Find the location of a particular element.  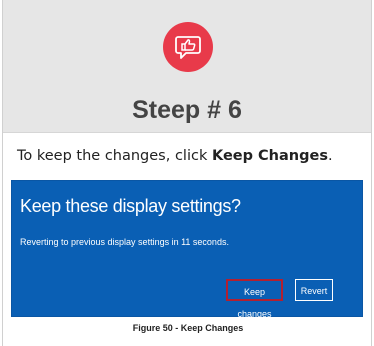

instruction-emphasis: Keep Changes is located at coordinates (269, 156).